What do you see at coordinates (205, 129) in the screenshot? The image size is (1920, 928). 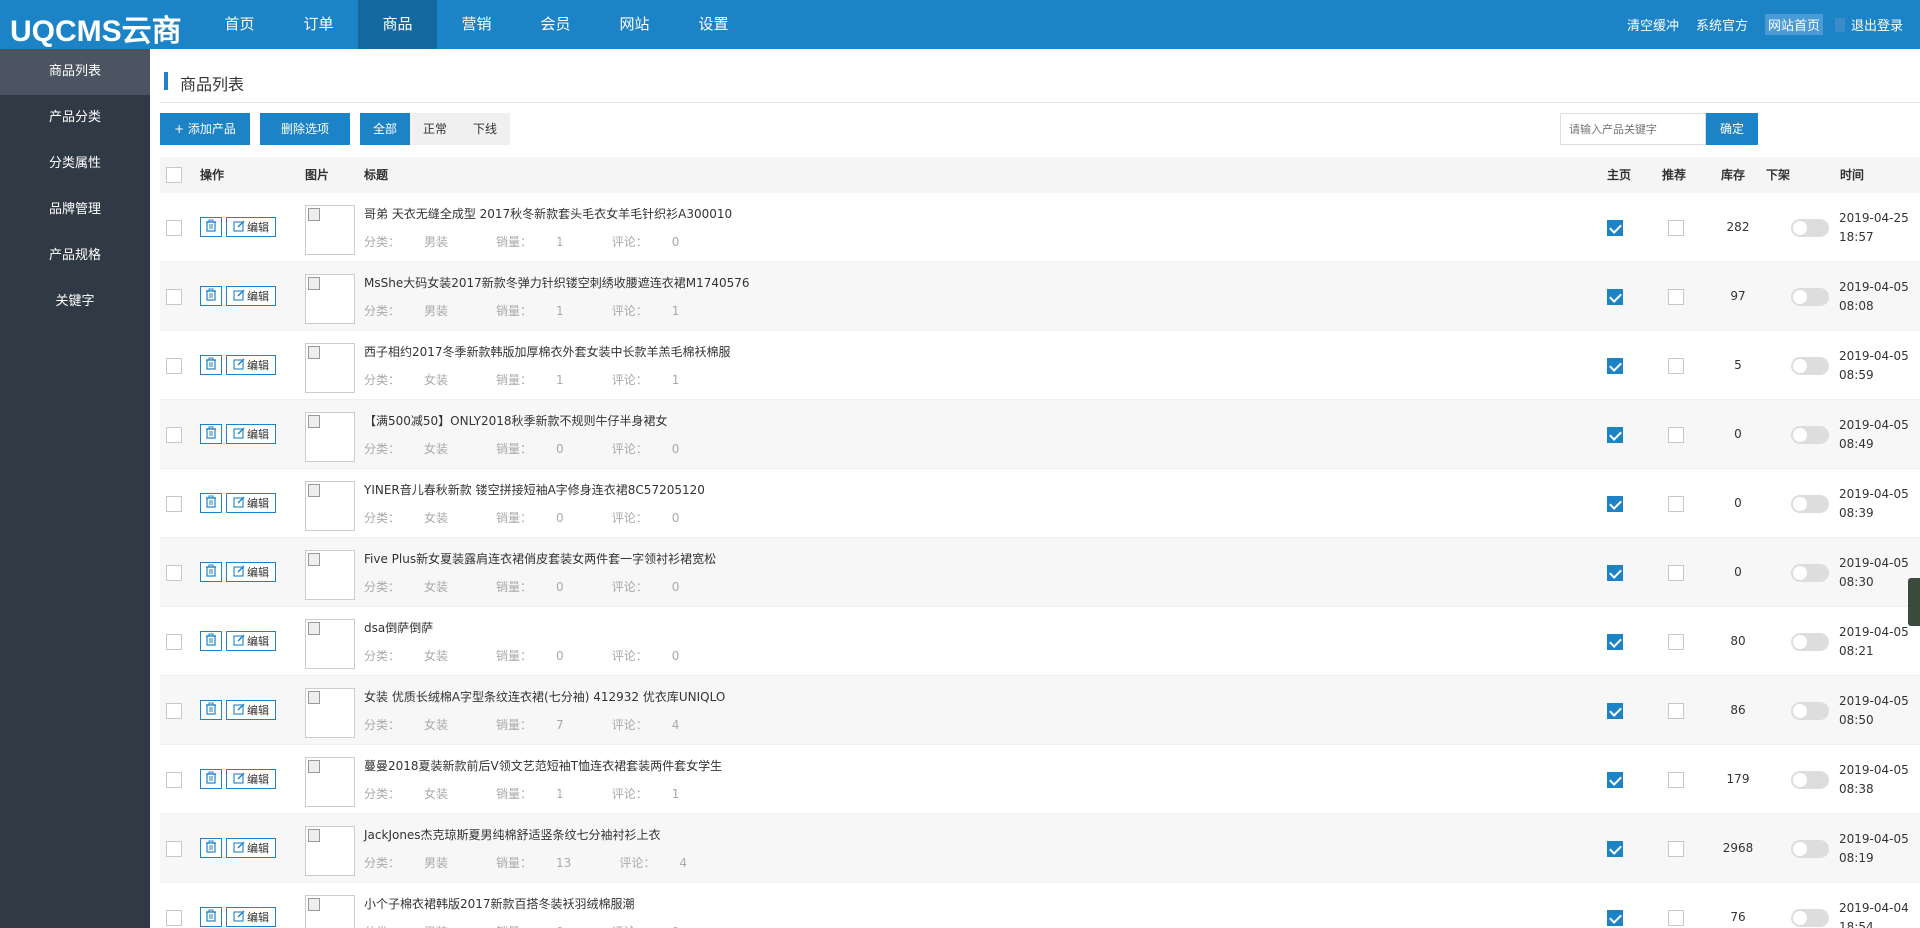 I see `add-product-button: + 添加产品` at bounding box center [205, 129].